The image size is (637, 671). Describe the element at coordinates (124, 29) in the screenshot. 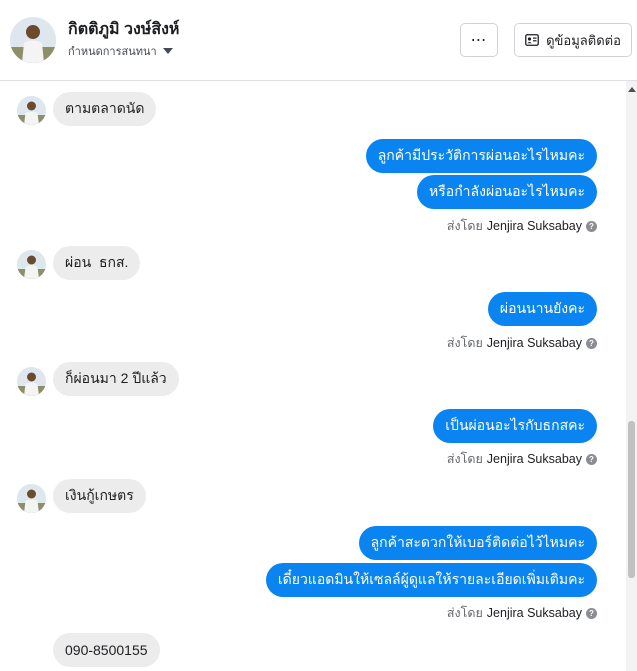

I see `contact-name: กิตติภูมิ วงษ์สิงห์` at that location.